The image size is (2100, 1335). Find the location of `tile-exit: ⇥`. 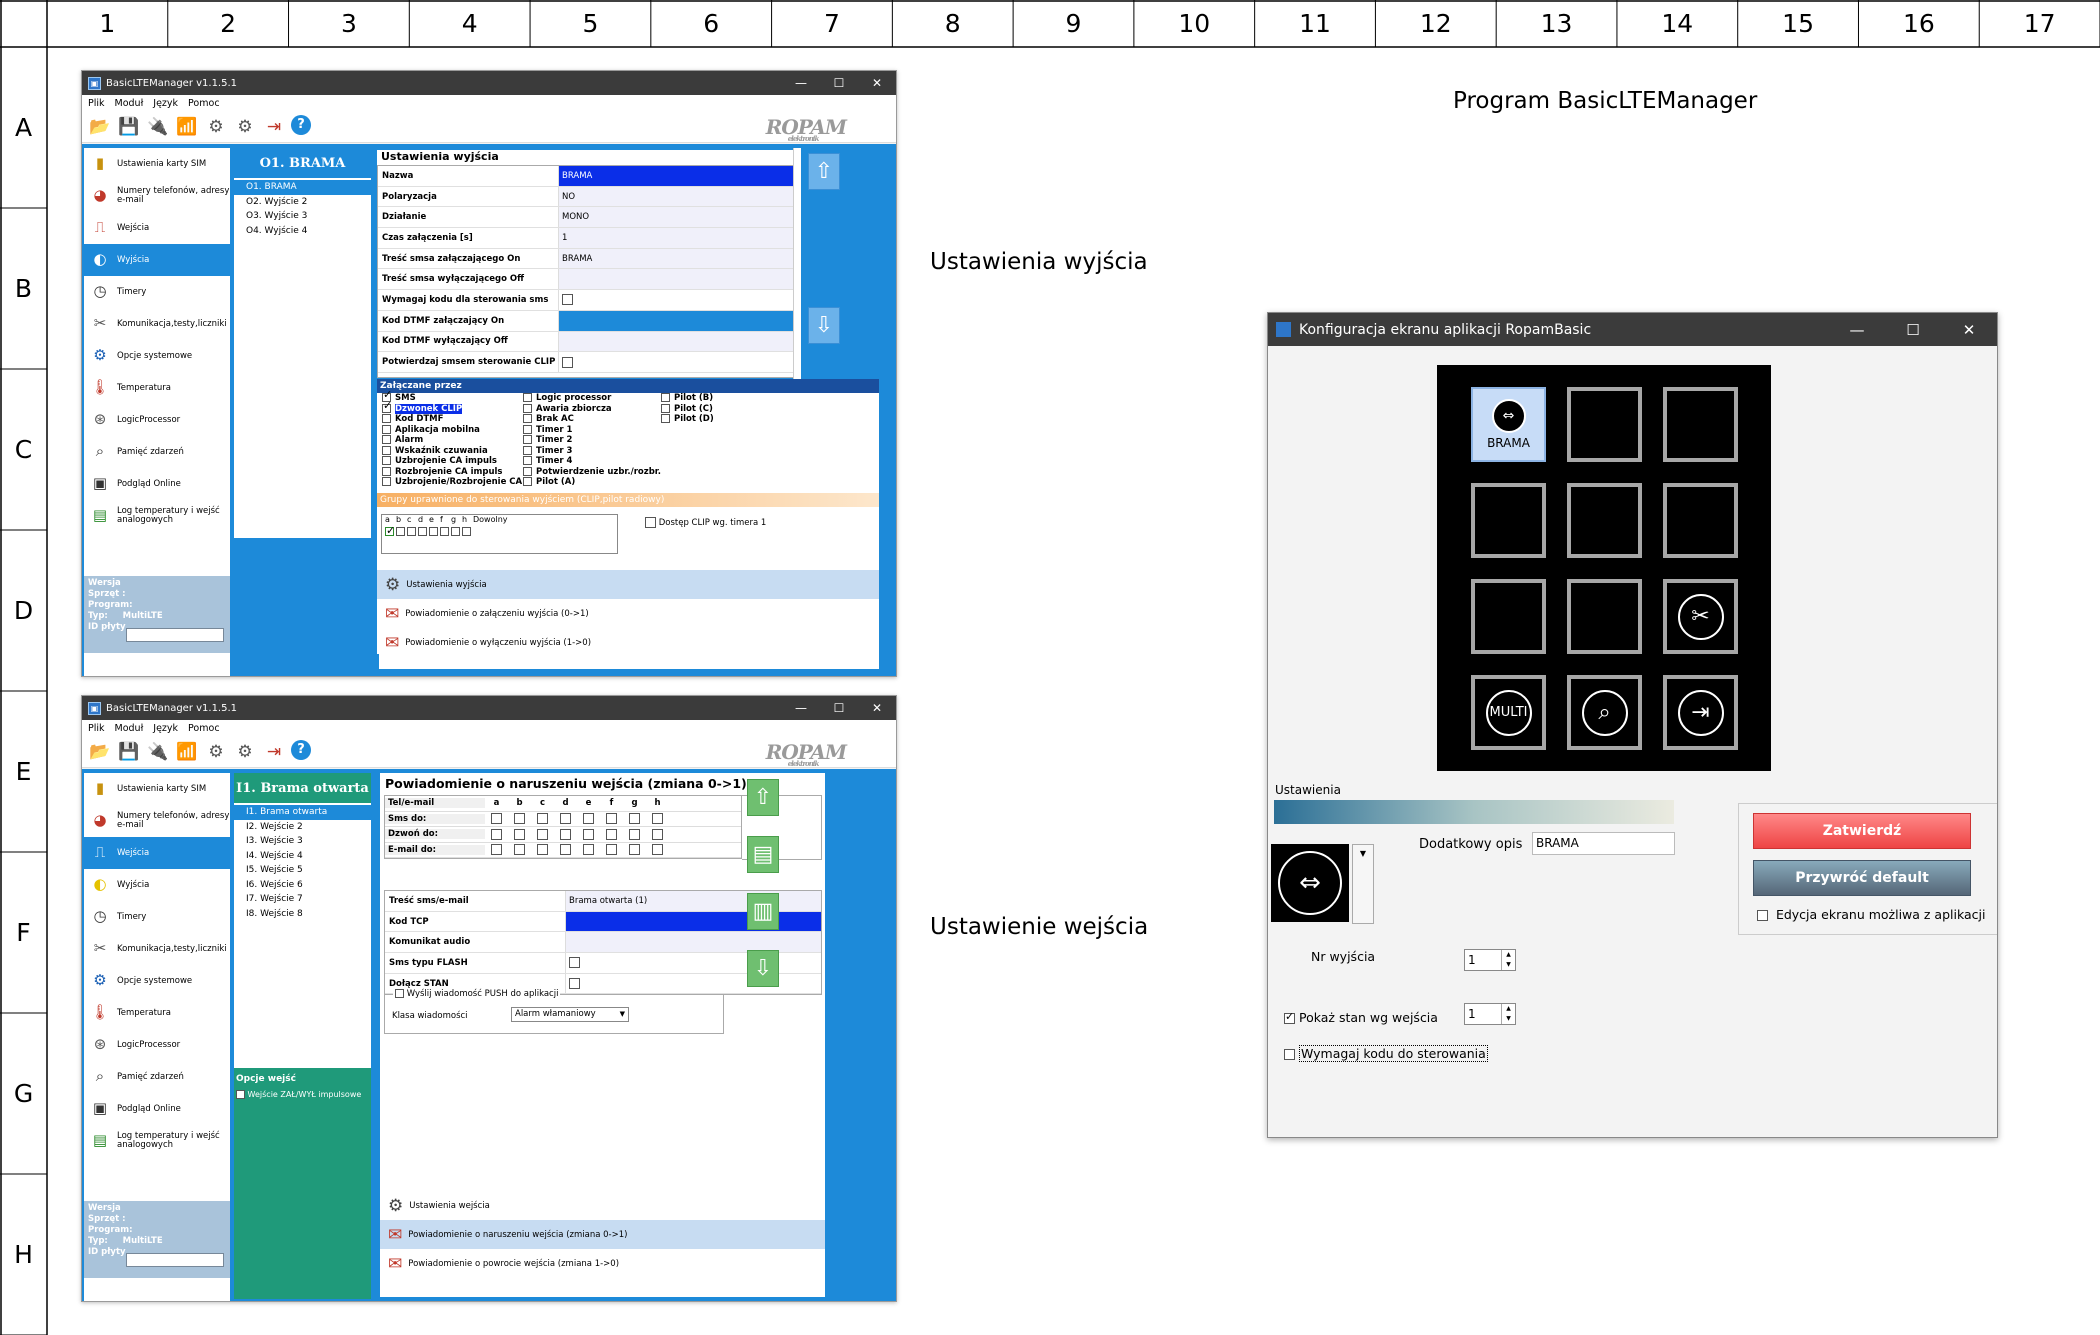

tile-exit: ⇥ is located at coordinates (1700, 712).